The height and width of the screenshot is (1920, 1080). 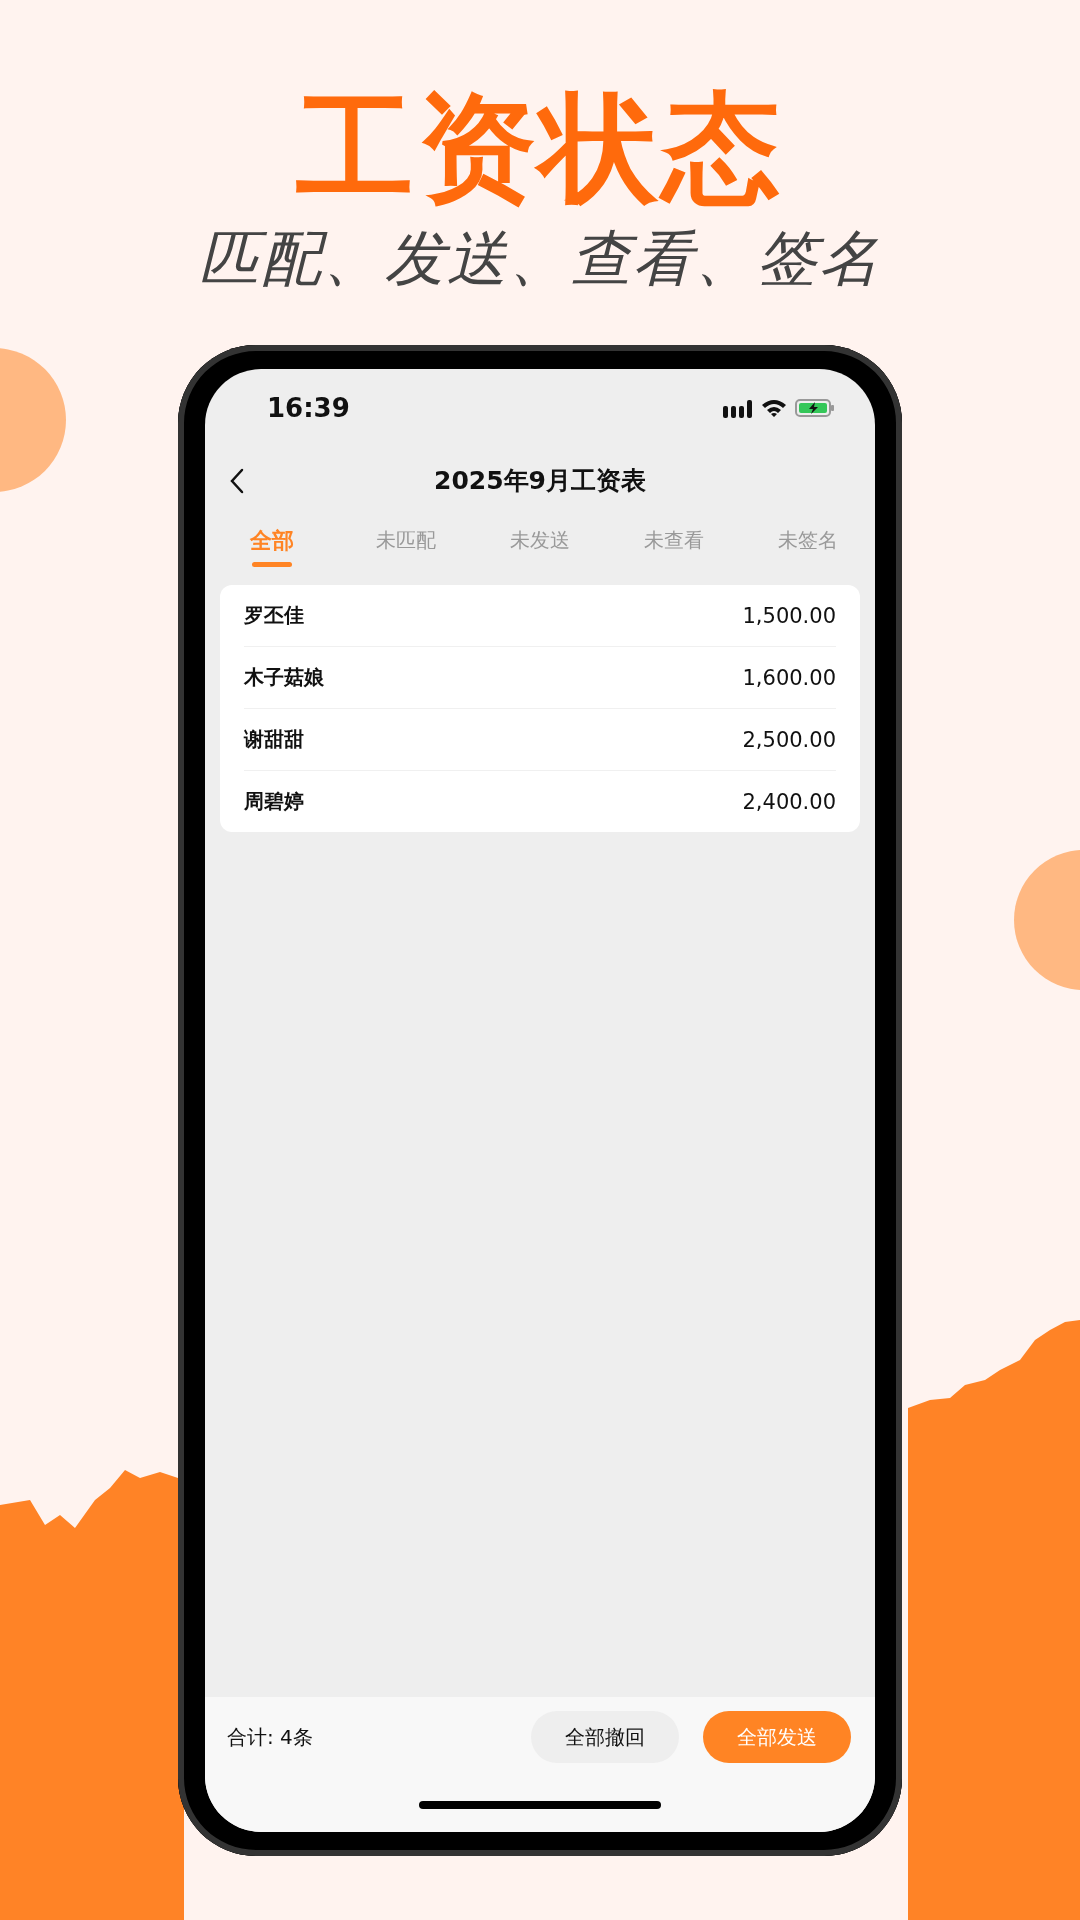 I want to click on salary-amount: 1,500.00, so click(x=789, y=615).